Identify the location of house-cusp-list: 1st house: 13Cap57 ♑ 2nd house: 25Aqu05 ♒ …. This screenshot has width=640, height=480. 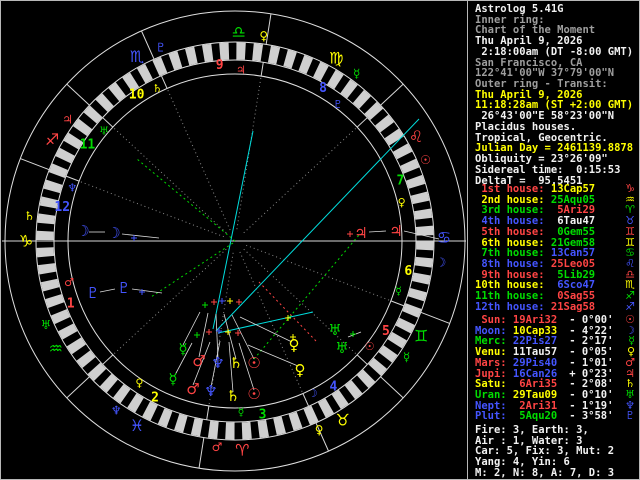
(556, 248).